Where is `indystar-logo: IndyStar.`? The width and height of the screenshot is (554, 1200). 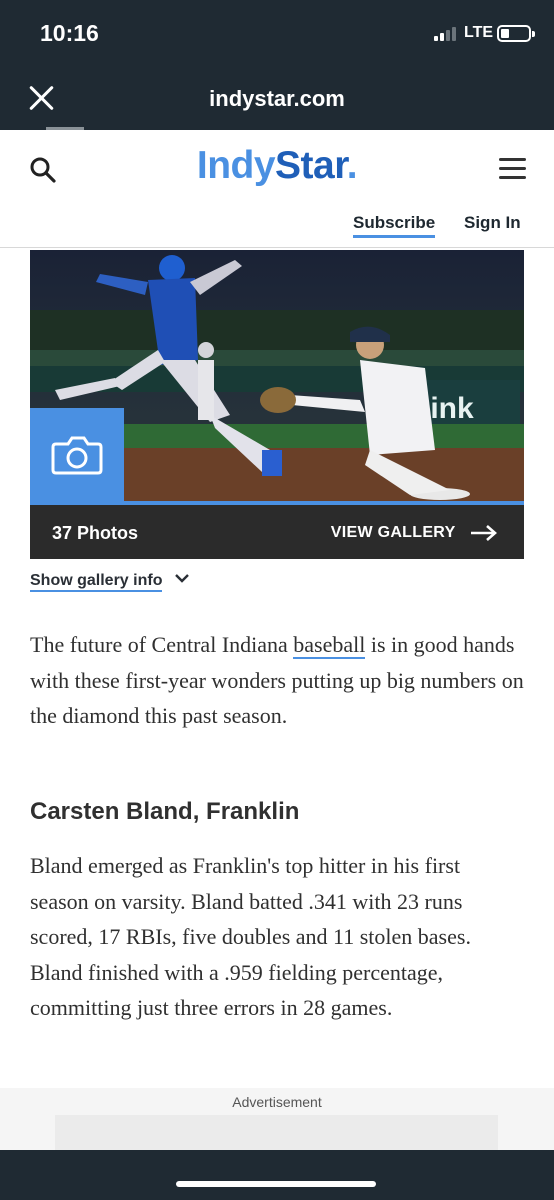 indystar-logo: IndyStar. is located at coordinates (277, 166).